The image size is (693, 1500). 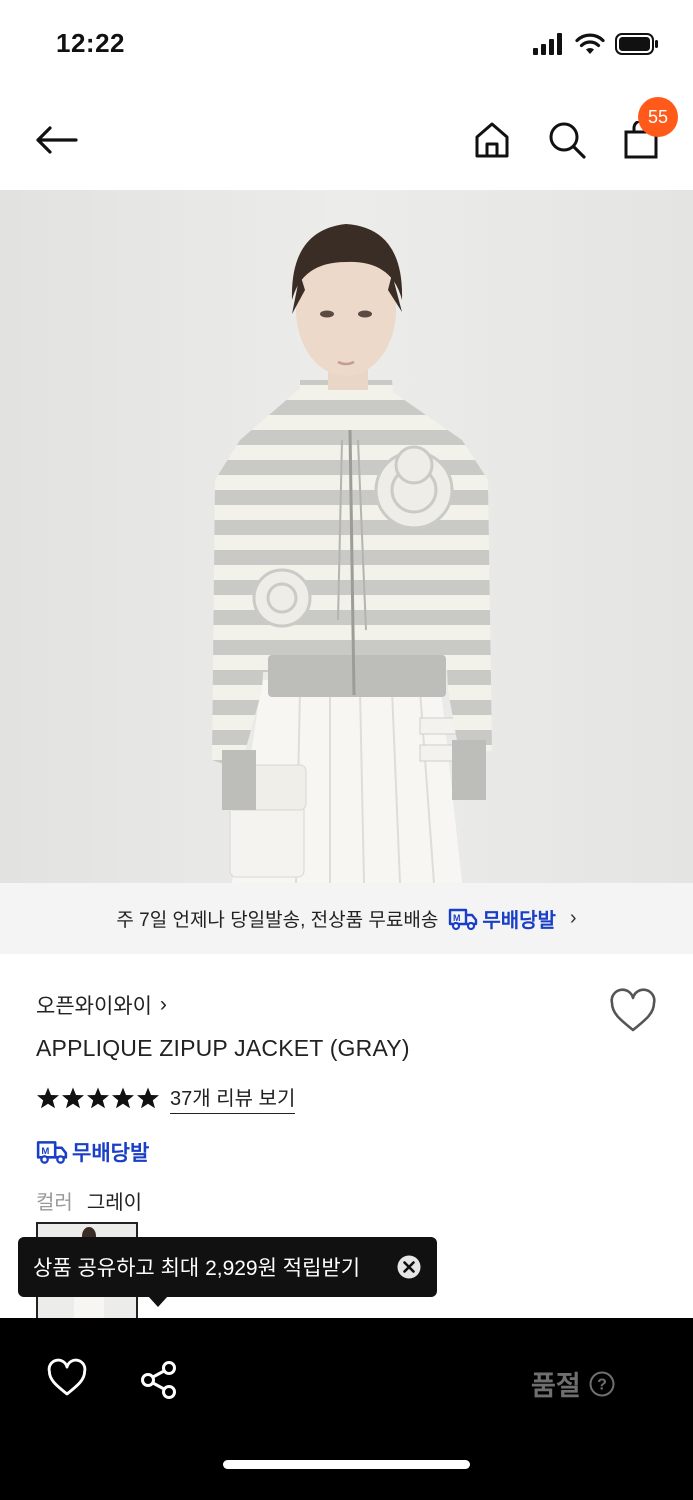 I want to click on battery-icon, so click(x=636, y=44).